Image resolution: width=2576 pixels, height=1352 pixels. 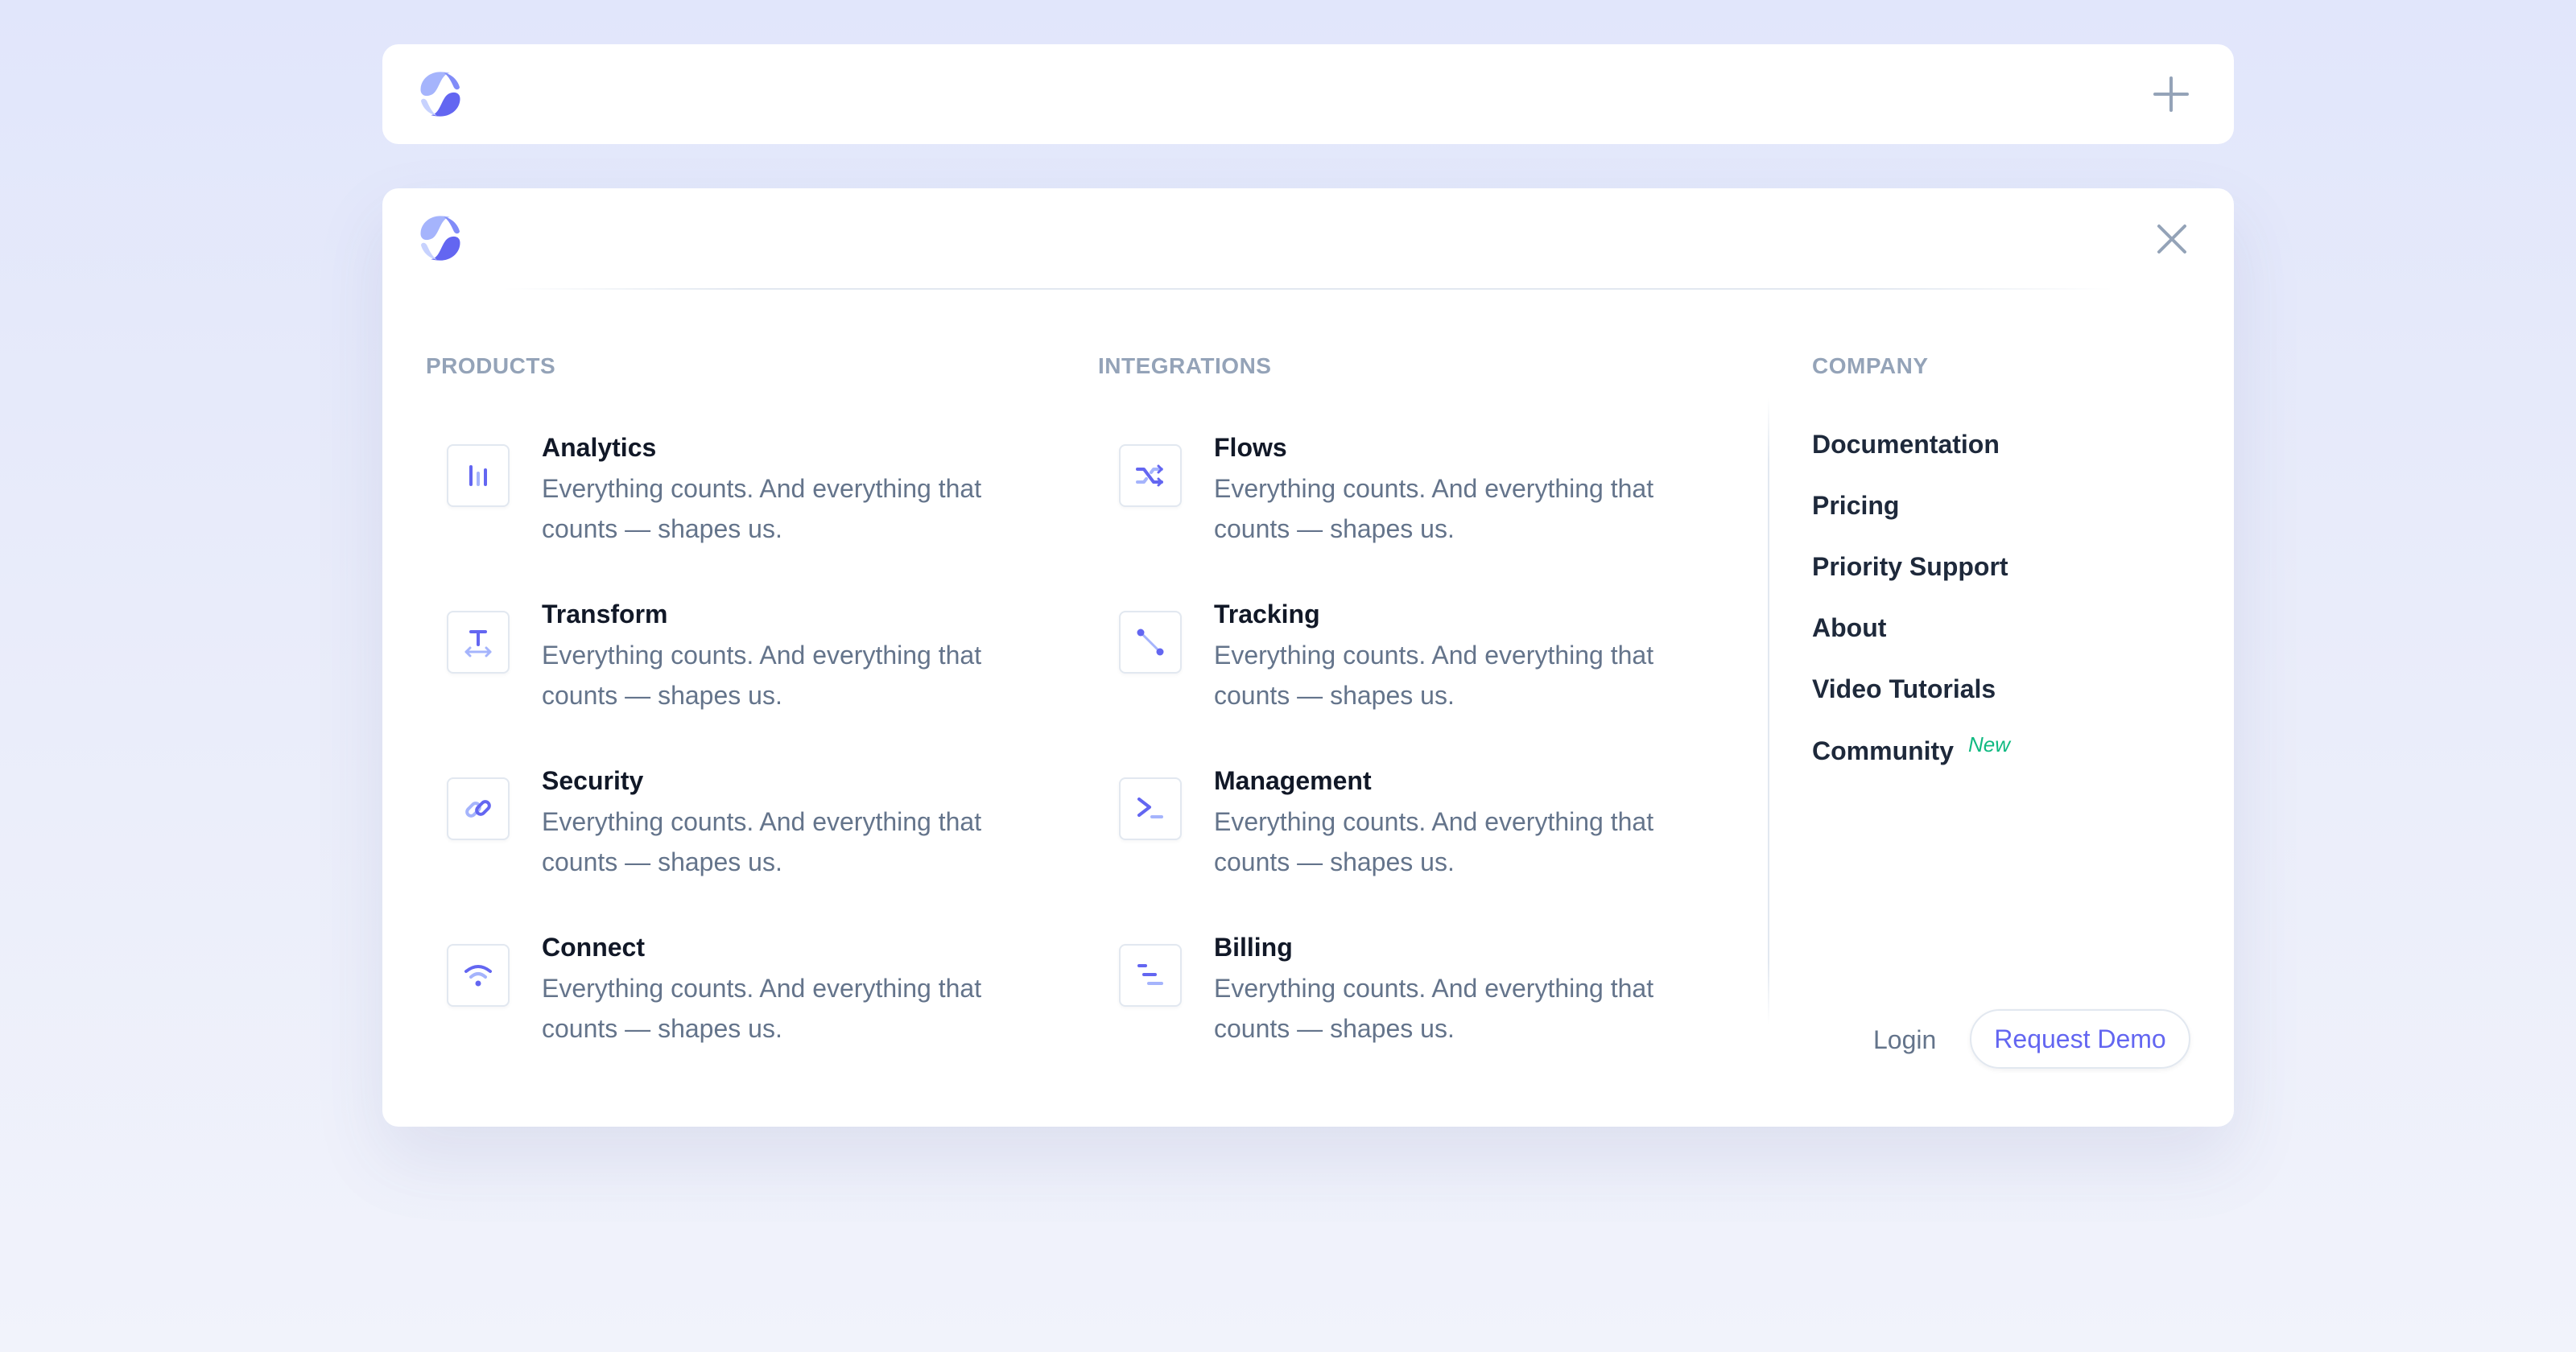 What do you see at coordinates (1849, 627) in the screenshot?
I see `company-link-about: About` at bounding box center [1849, 627].